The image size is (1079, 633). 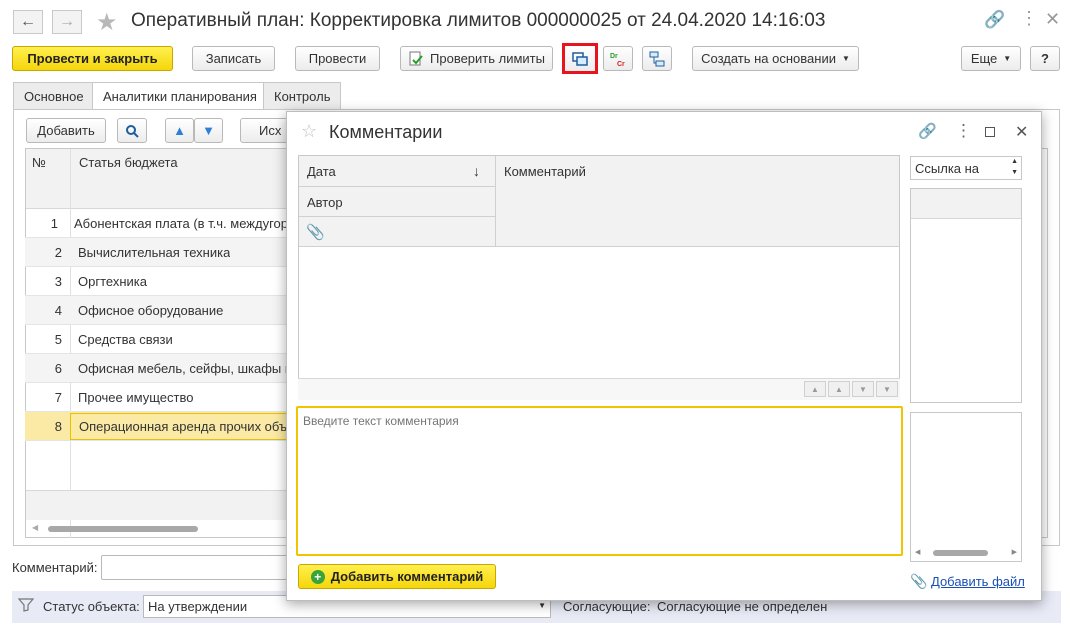 I want to click on help-button: ?, so click(x=1045, y=58).